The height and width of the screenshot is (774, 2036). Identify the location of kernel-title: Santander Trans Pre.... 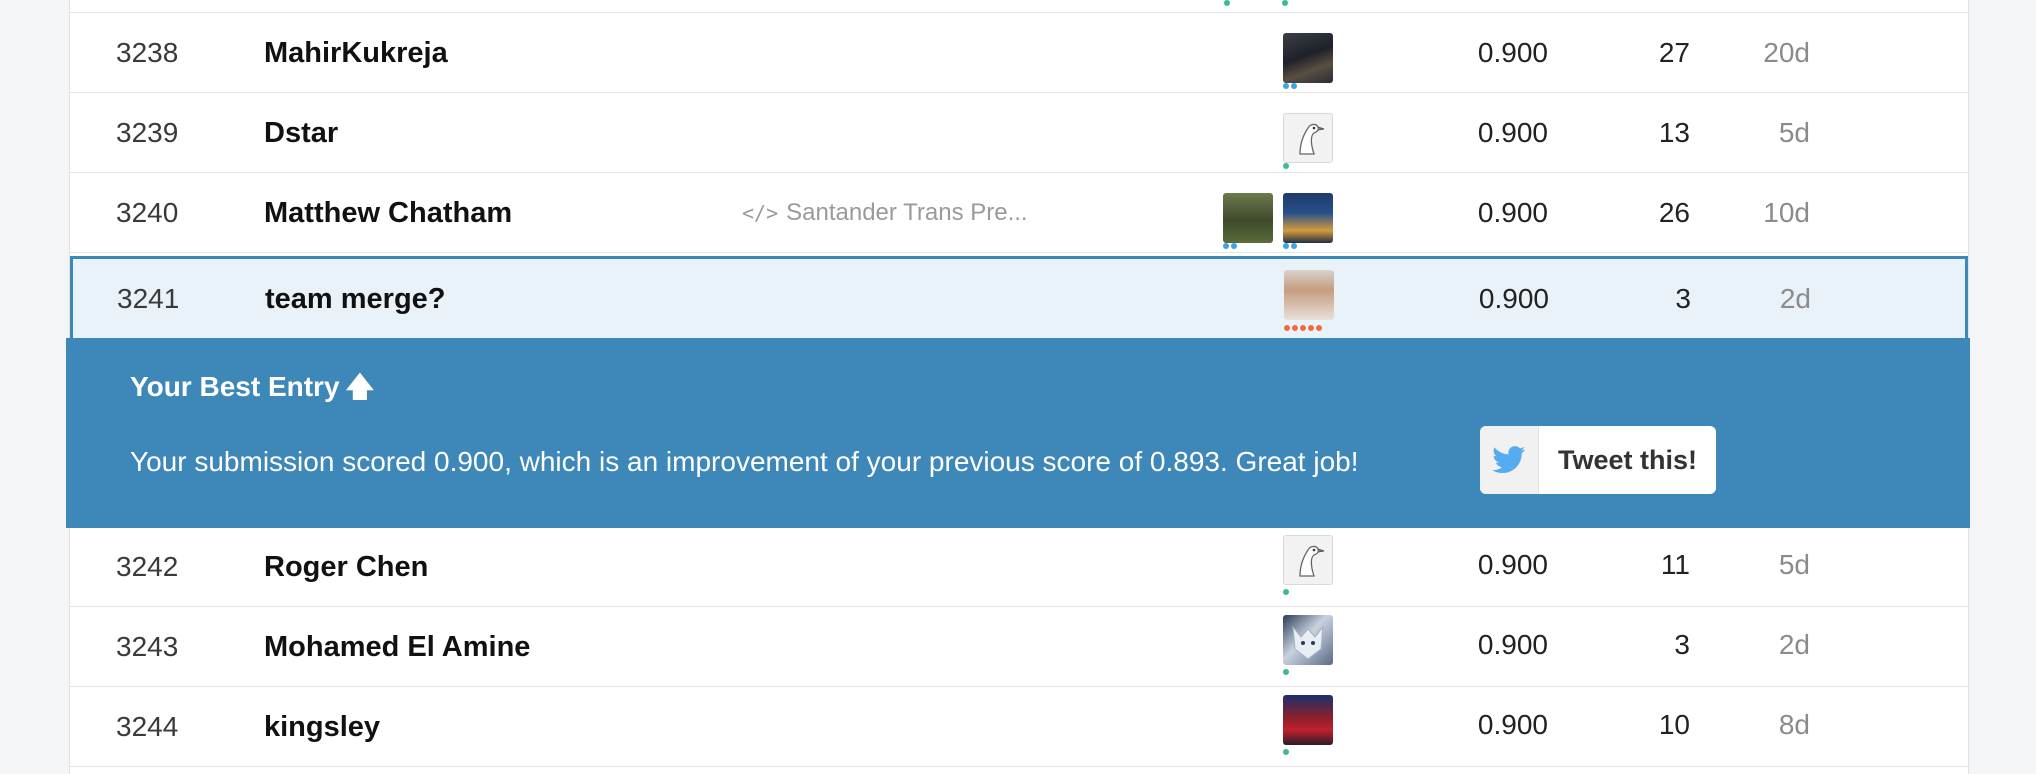
(907, 212).